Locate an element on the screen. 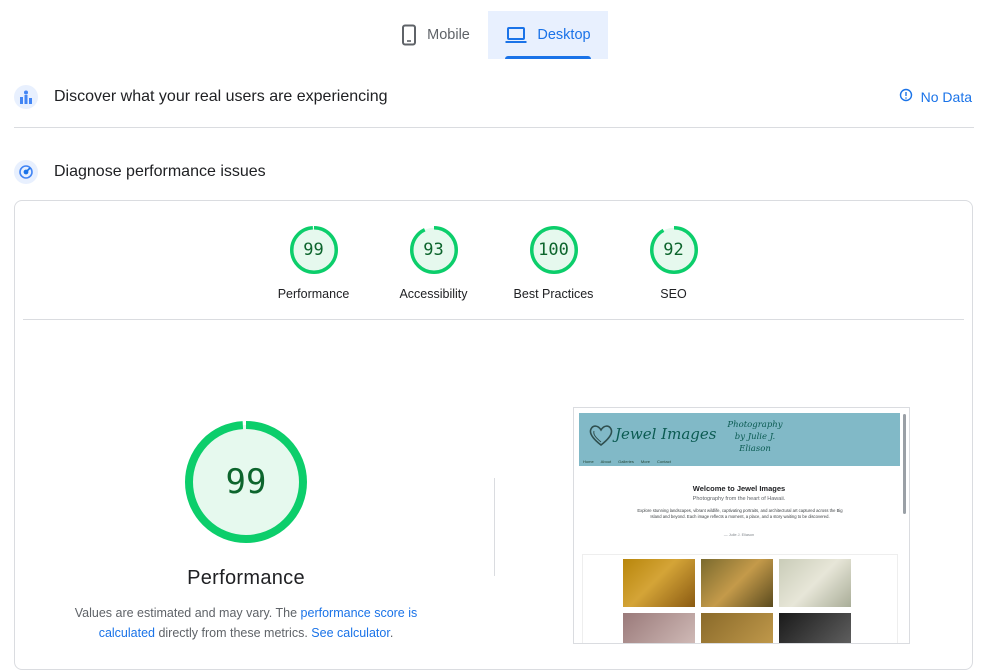 This screenshot has width=989, height=670. performance-main-gauge: 99 is located at coordinates (246, 482).